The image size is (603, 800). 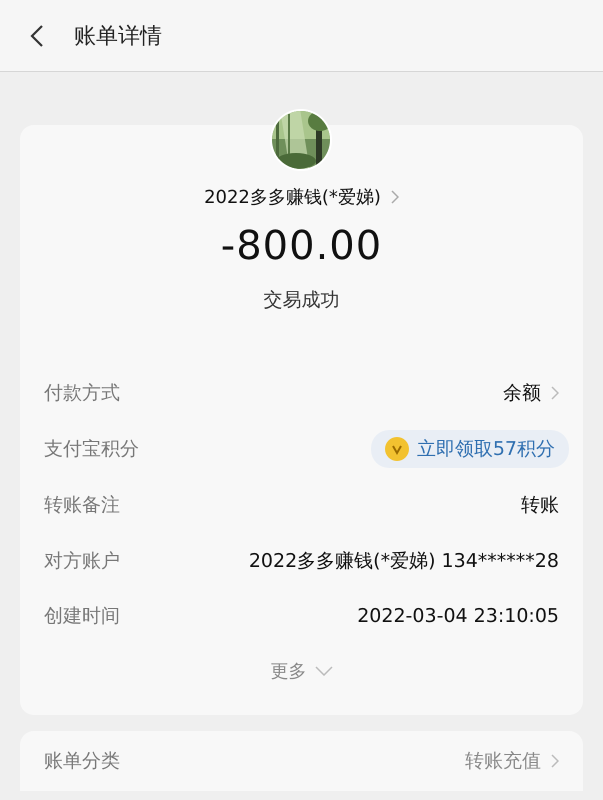 I want to click on row-label: 对方账户, so click(x=82, y=561).